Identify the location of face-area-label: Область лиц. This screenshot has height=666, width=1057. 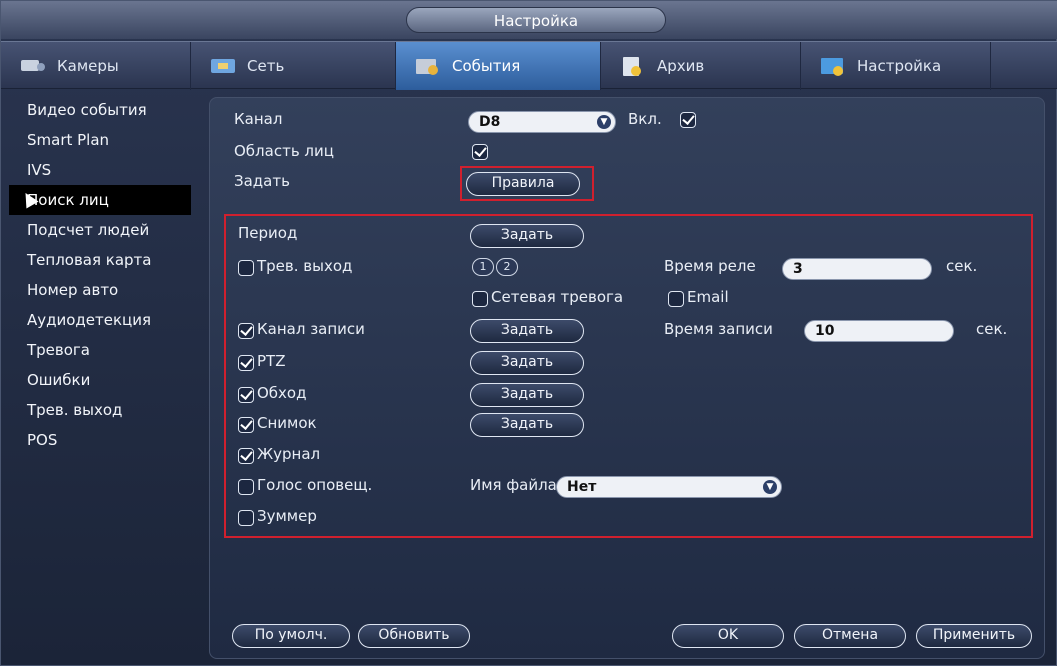
(284, 151).